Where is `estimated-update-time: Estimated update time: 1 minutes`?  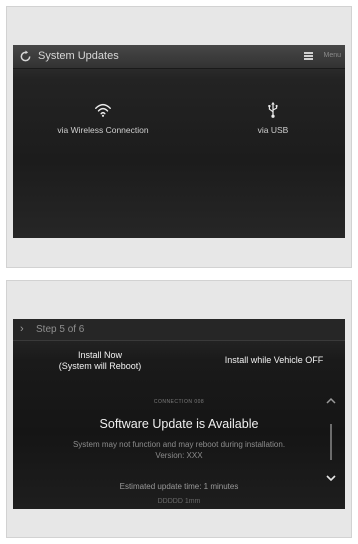 estimated-update-time: Estimated update time: 1 minutes is located at coordinates (179, 486).